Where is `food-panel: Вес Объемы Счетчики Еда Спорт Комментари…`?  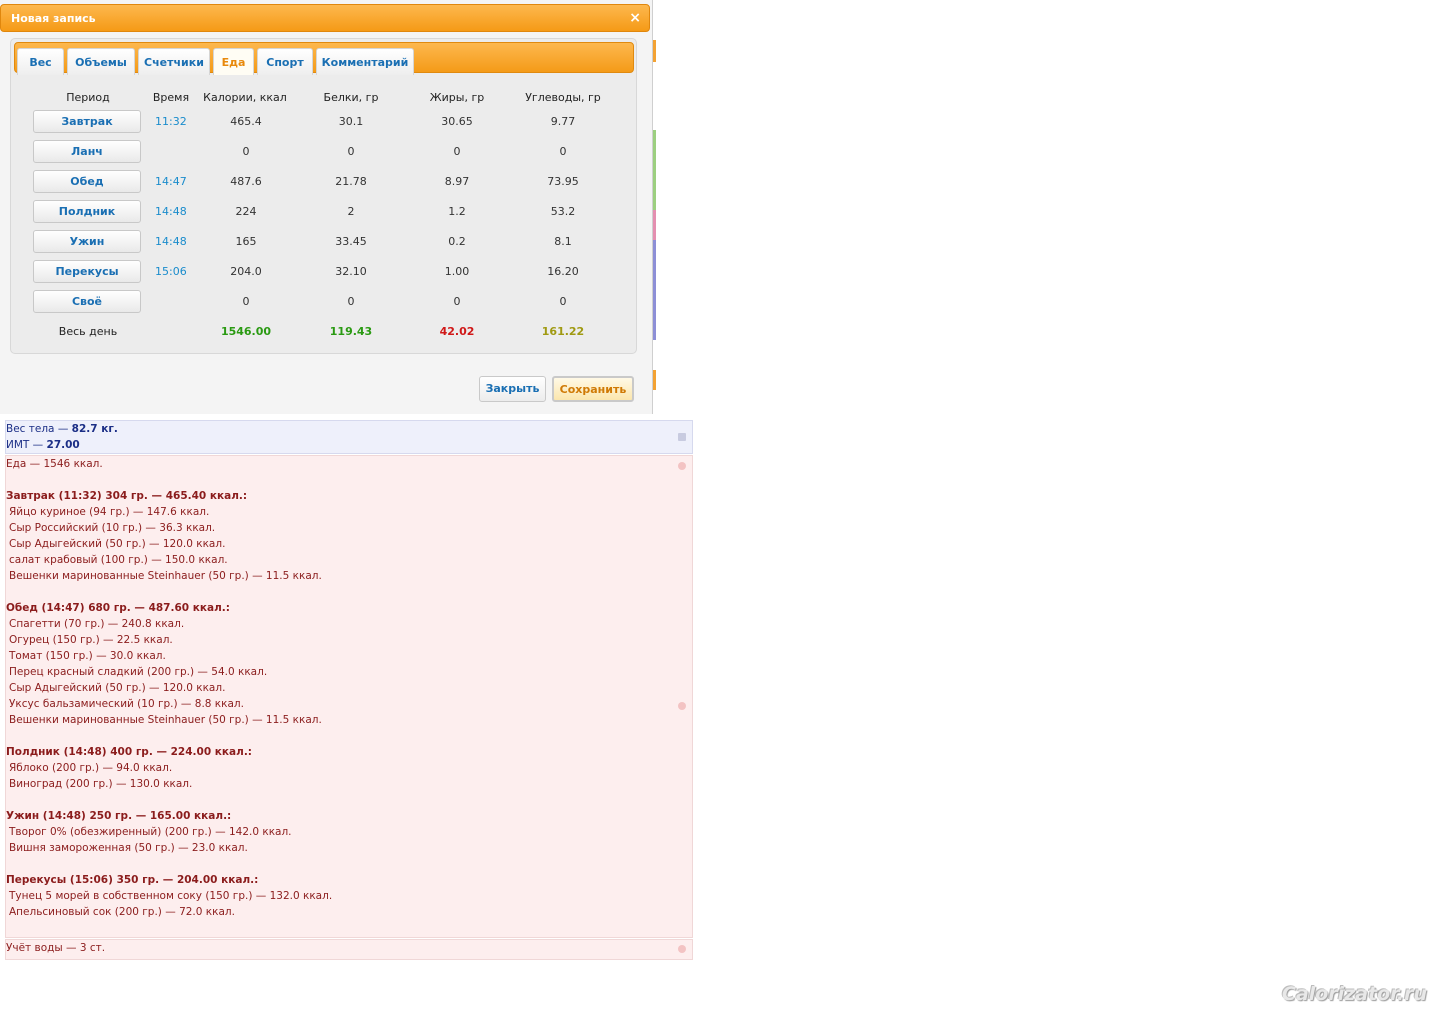
food-panel: Вес Объемы Счетчики Еда Спорт Комментари… is located at coordinates (323, 196).